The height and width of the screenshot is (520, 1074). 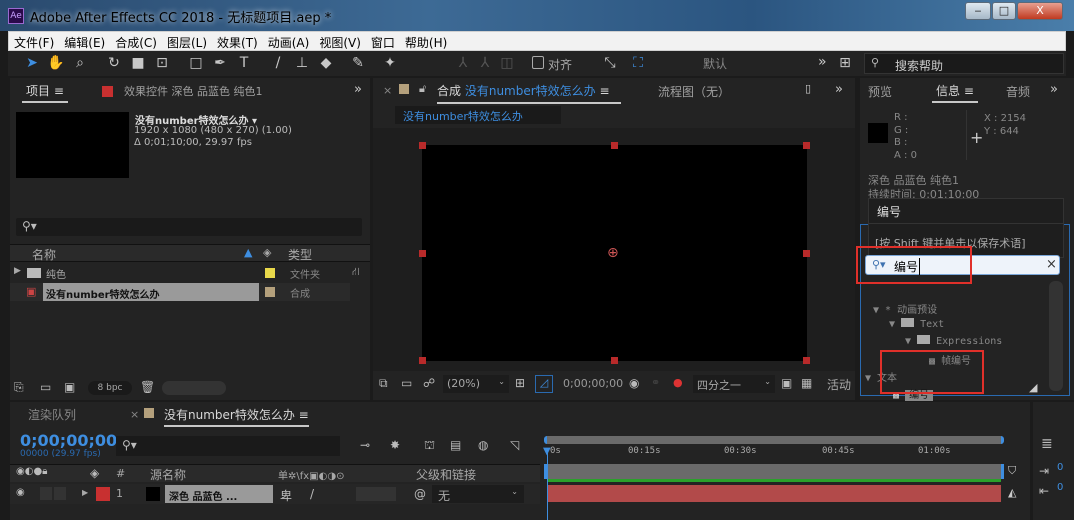 What do you see at coordinates (463, 63) in the screenshot?
I see `local-axis-icon: ⅄` at bounding box center [463, 63].